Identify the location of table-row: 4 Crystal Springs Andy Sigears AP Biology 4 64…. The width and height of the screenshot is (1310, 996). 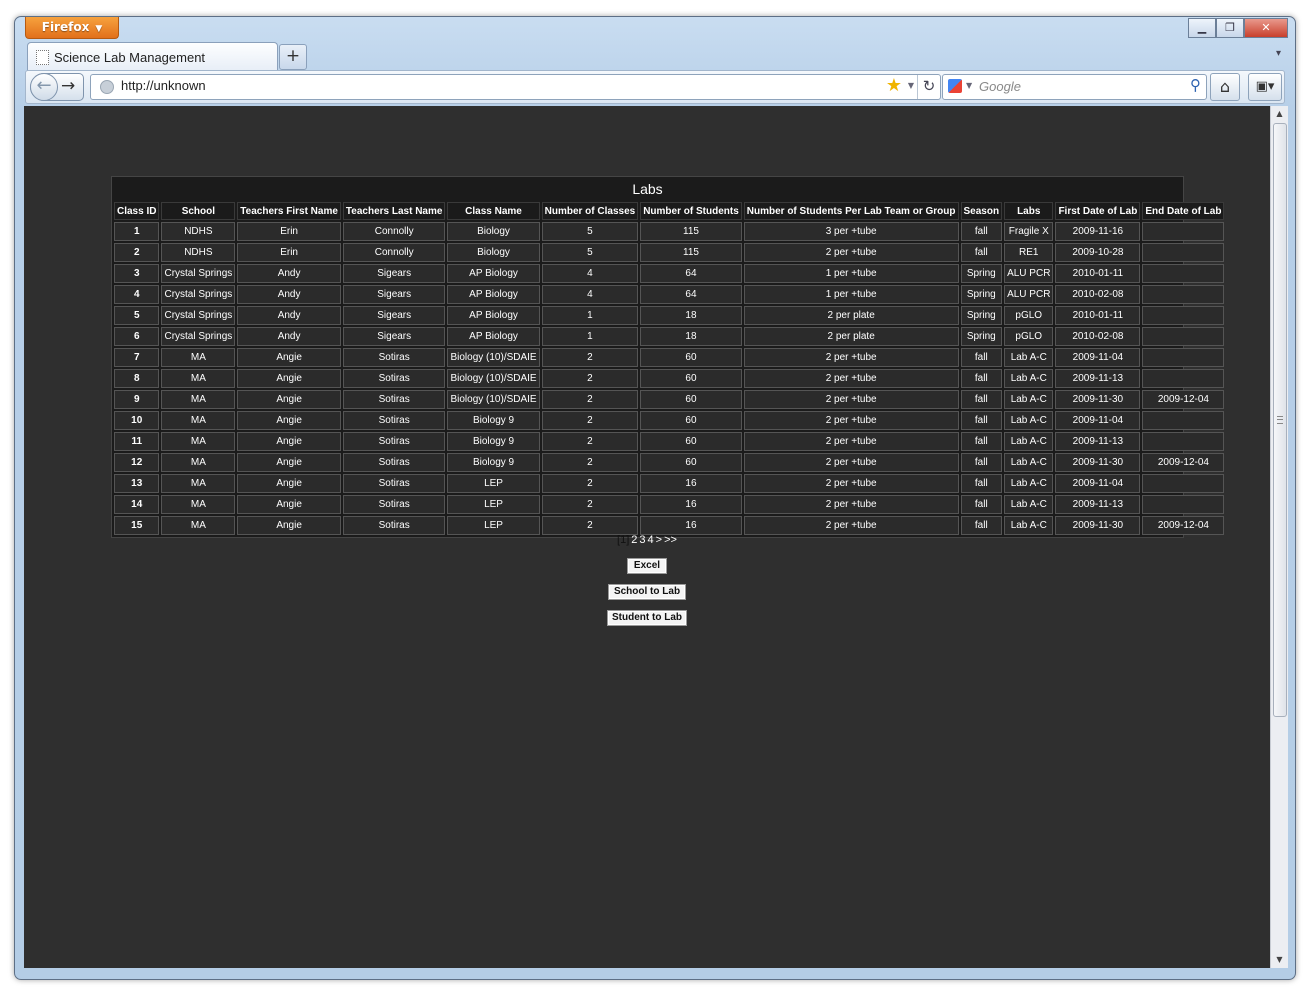
(669, 294).